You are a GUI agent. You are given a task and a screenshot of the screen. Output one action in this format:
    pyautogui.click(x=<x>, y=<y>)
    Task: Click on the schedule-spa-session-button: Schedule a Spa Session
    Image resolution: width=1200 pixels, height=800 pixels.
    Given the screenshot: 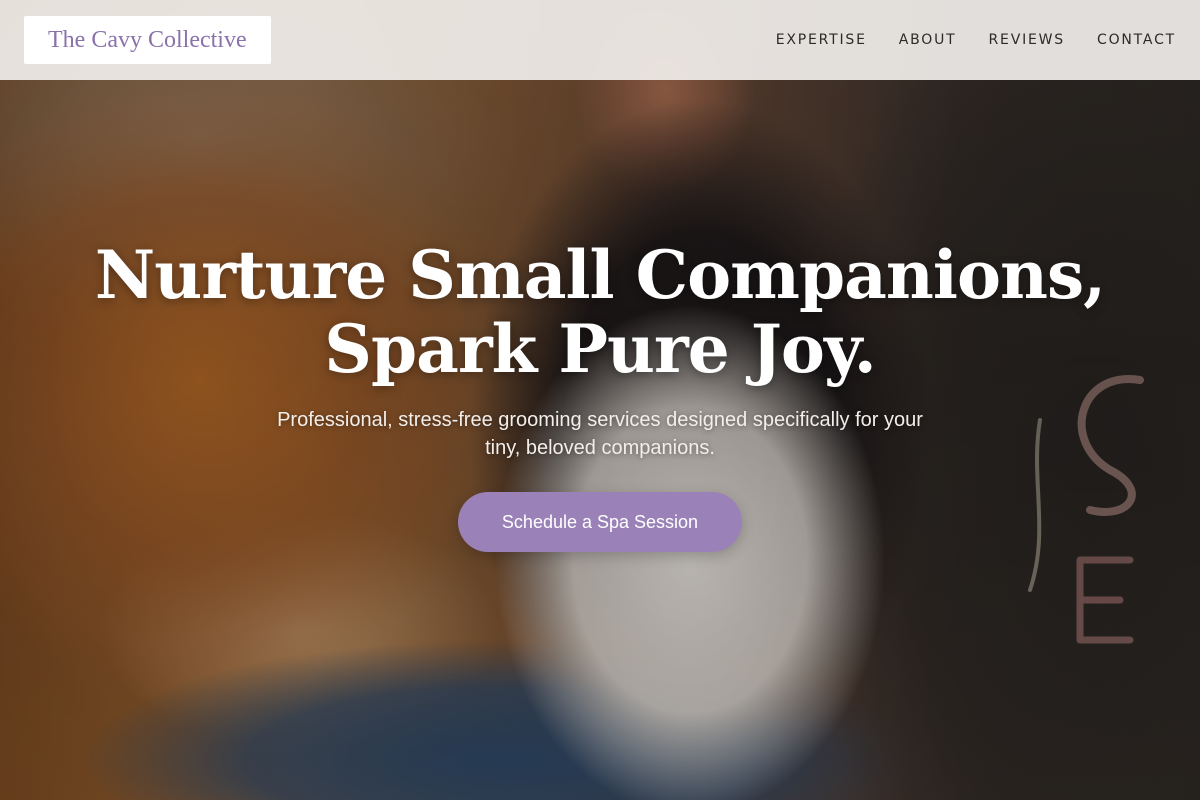 What is the action you would take?
    pyautogui.click(x=600, y=522)
    